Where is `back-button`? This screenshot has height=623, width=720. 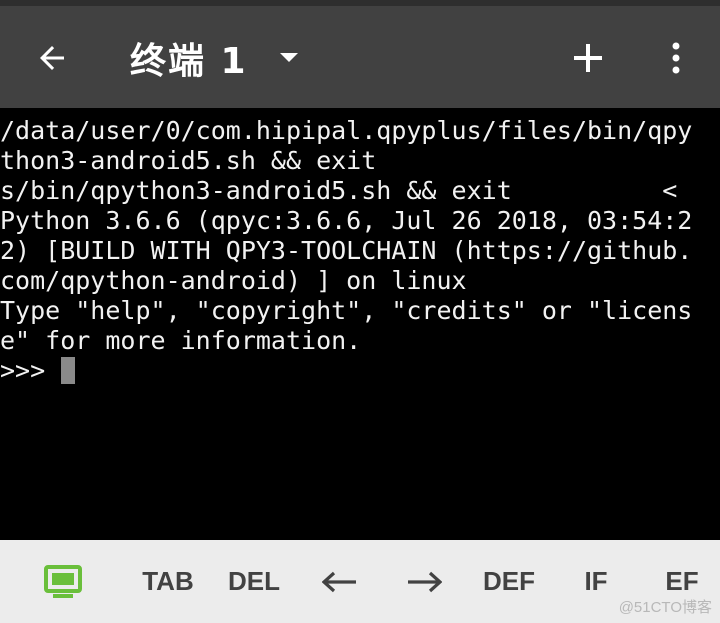 back-button is located at coordinates (52, 58).